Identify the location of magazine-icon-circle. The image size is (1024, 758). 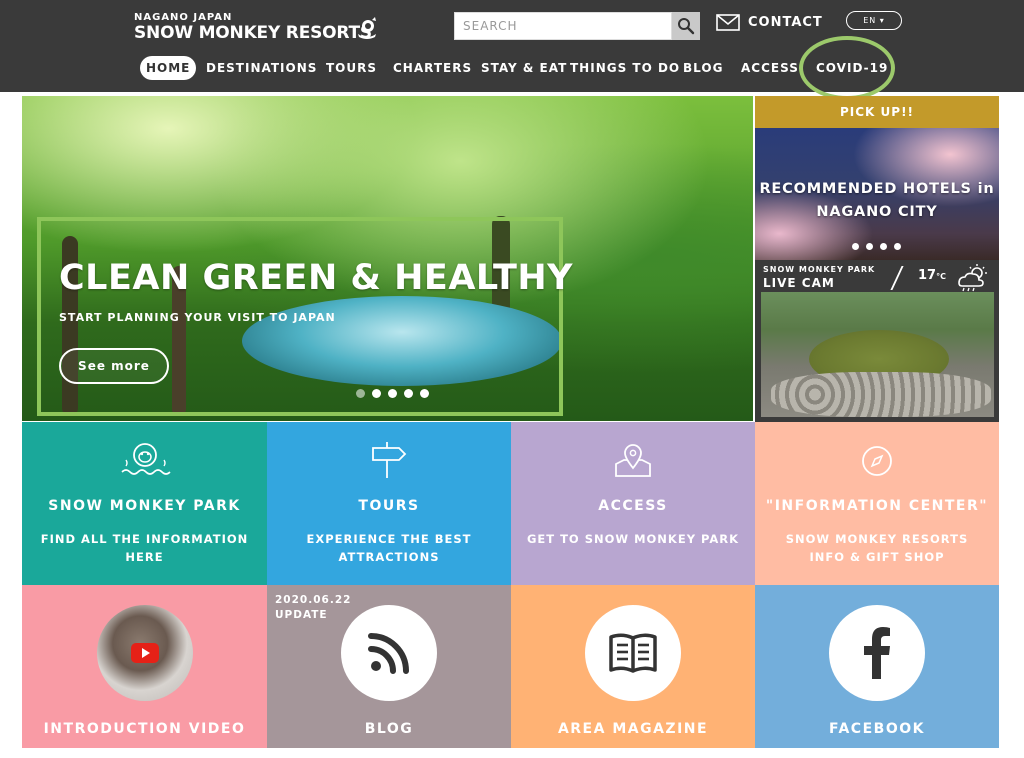
(633, 653).